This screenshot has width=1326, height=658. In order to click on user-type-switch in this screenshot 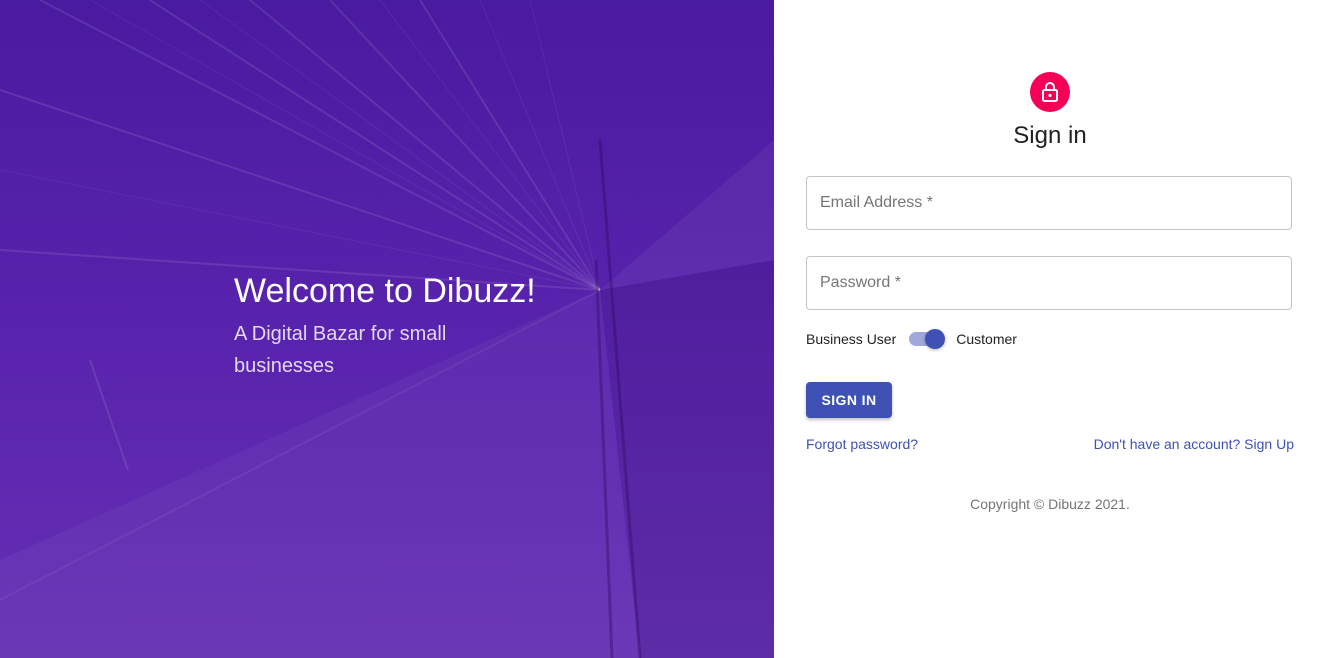, I will do `click(927, 339)`.